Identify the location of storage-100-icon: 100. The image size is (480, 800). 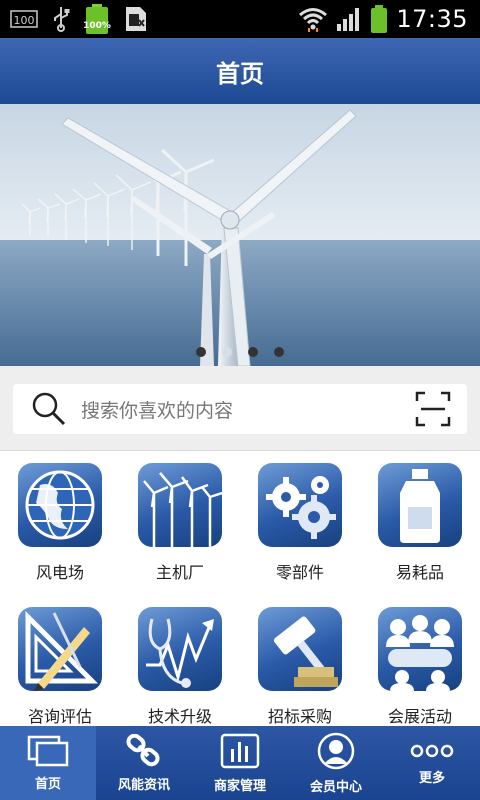
(24, 19).